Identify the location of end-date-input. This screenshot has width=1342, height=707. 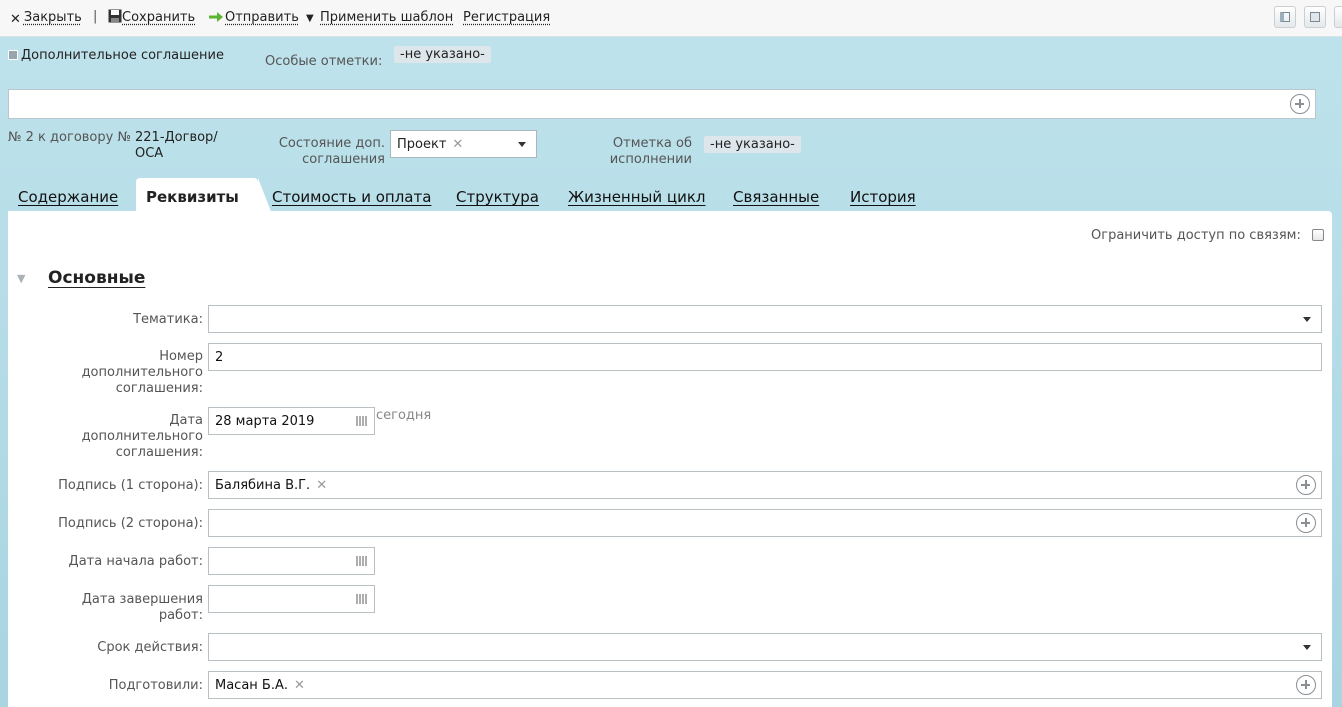
(291, 599).